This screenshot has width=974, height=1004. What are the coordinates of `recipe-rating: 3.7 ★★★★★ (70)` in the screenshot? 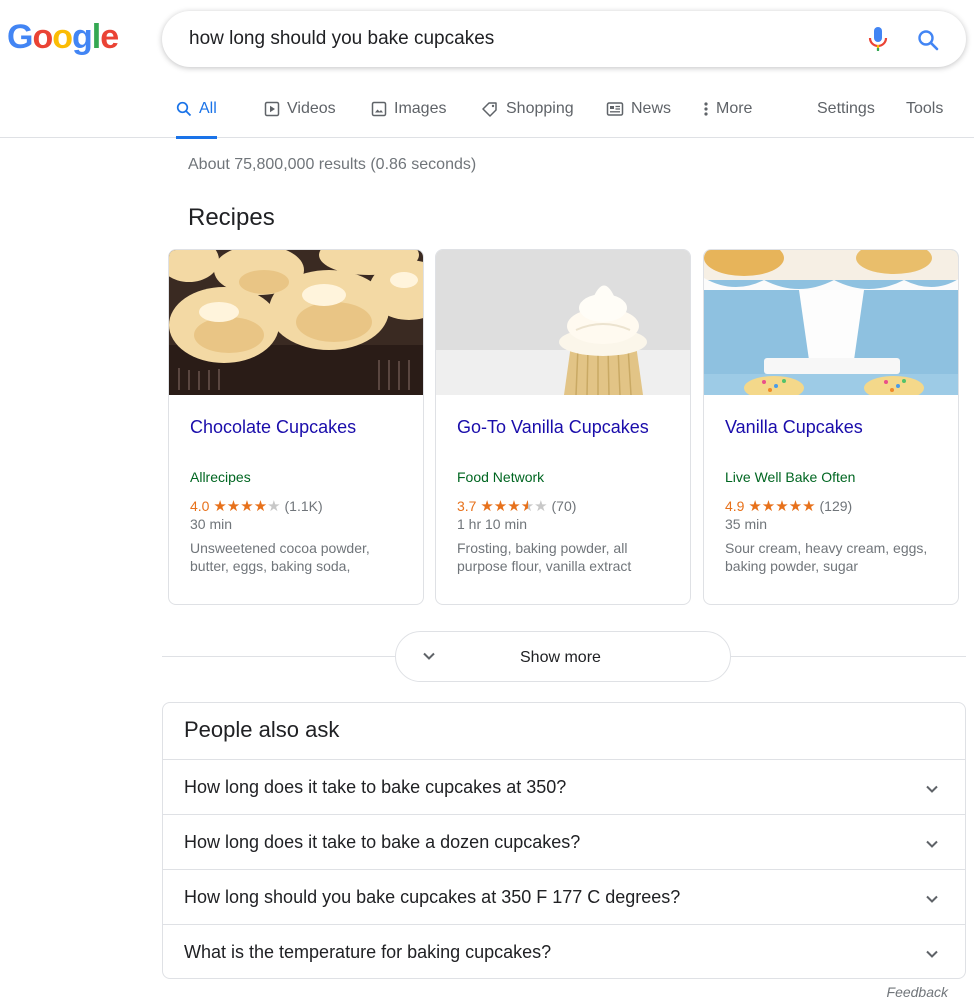 It's located at (516, 506).